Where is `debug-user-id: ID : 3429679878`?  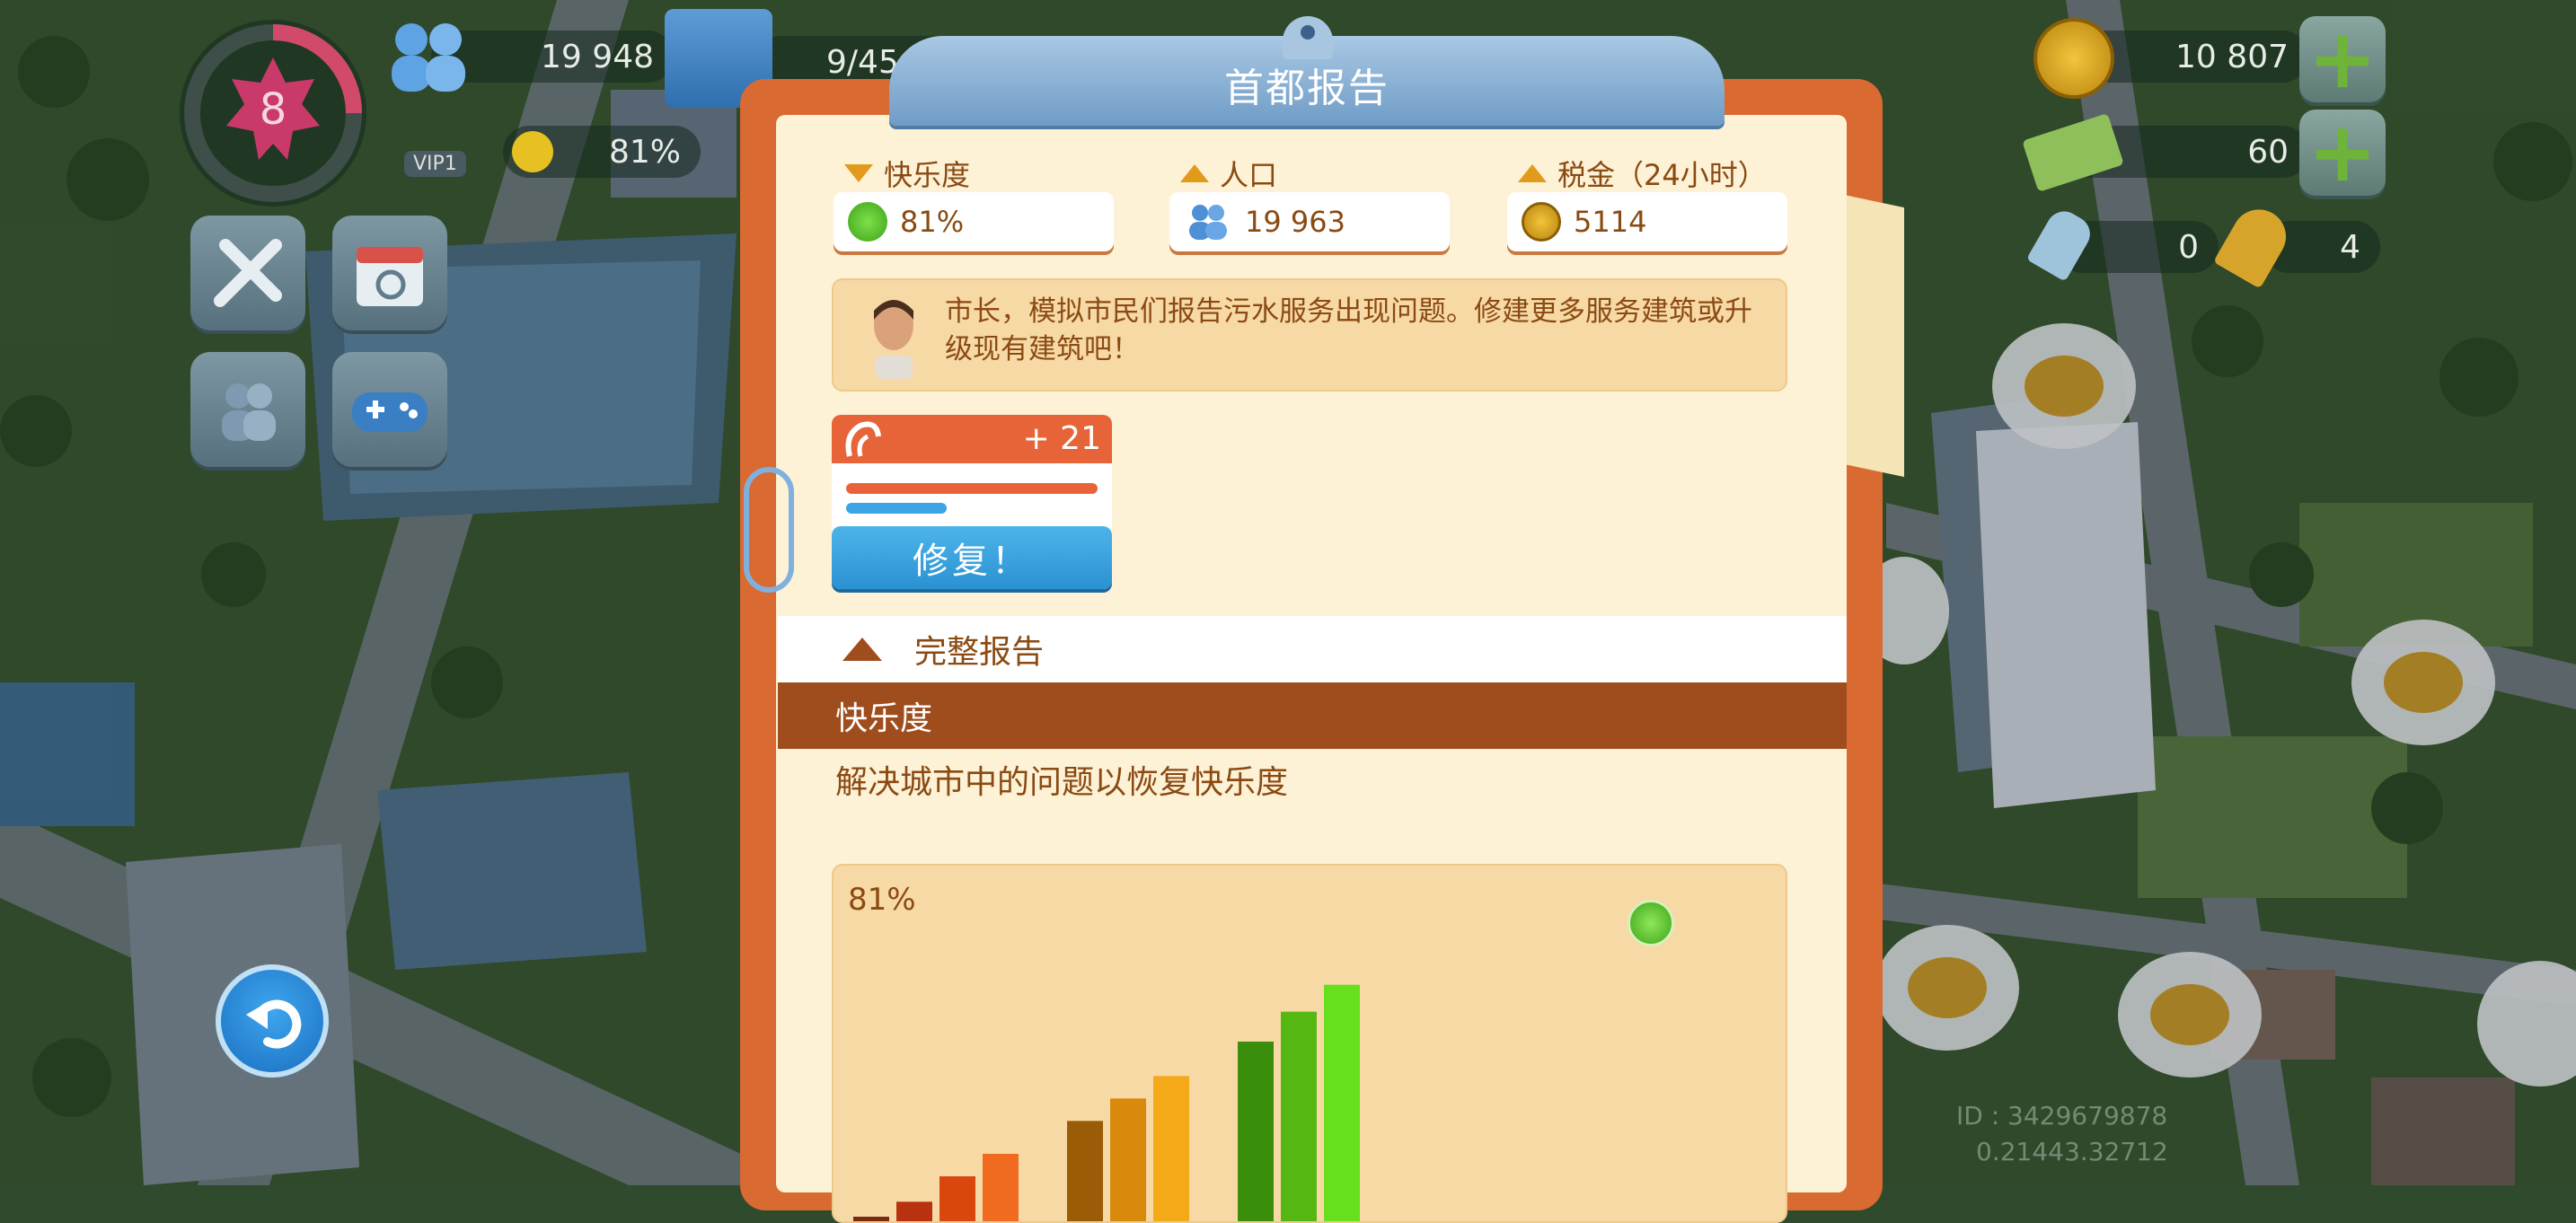
debug-user-id: ID : 3429679878 is located at coordinates (2062, 1116).